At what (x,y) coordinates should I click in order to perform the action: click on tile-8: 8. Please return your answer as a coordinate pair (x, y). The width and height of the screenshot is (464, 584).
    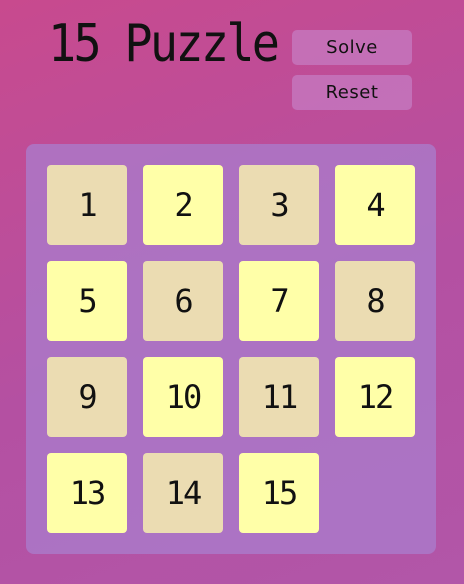
    Looking at the image, I should click on (375, 301).